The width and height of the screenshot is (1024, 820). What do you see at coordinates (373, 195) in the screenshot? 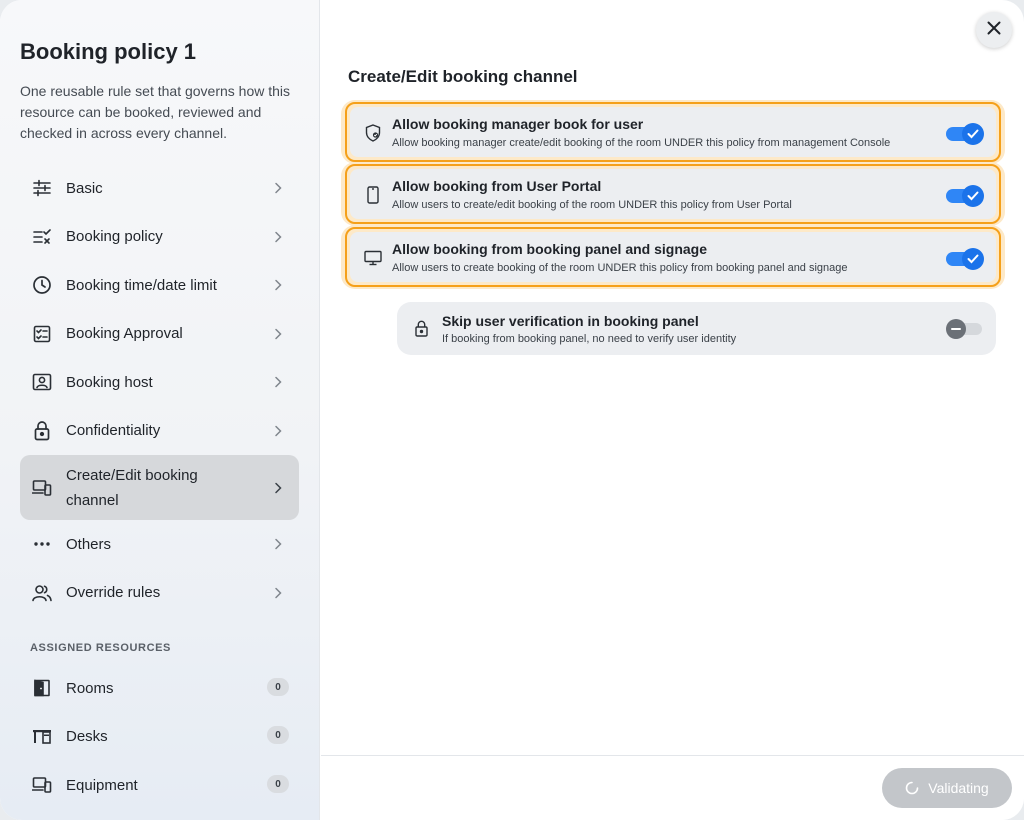
I see `phone-icon` at bounding box center [373, 195].